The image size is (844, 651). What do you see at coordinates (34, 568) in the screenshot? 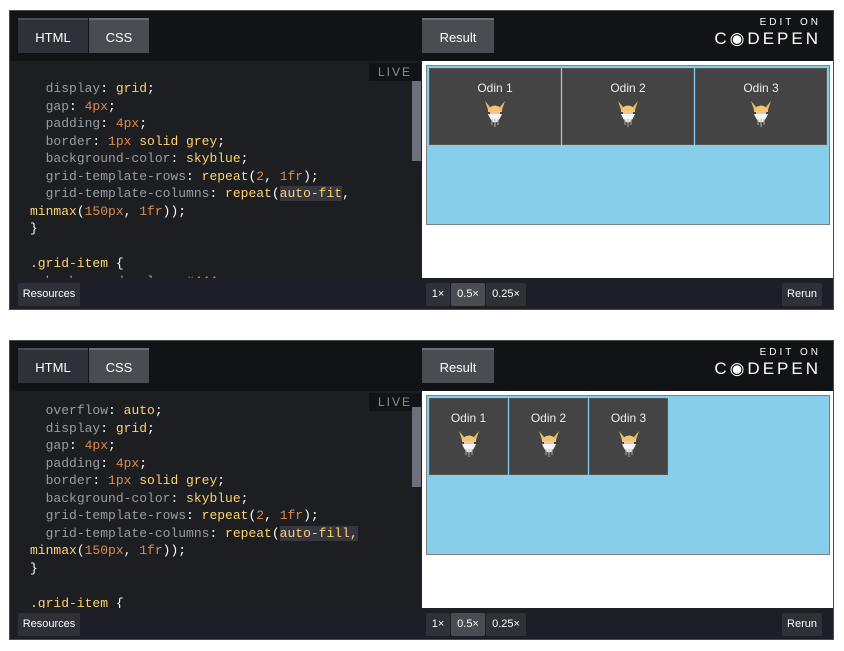
I see `code-line-10: }` at bounding box center [34, 568].